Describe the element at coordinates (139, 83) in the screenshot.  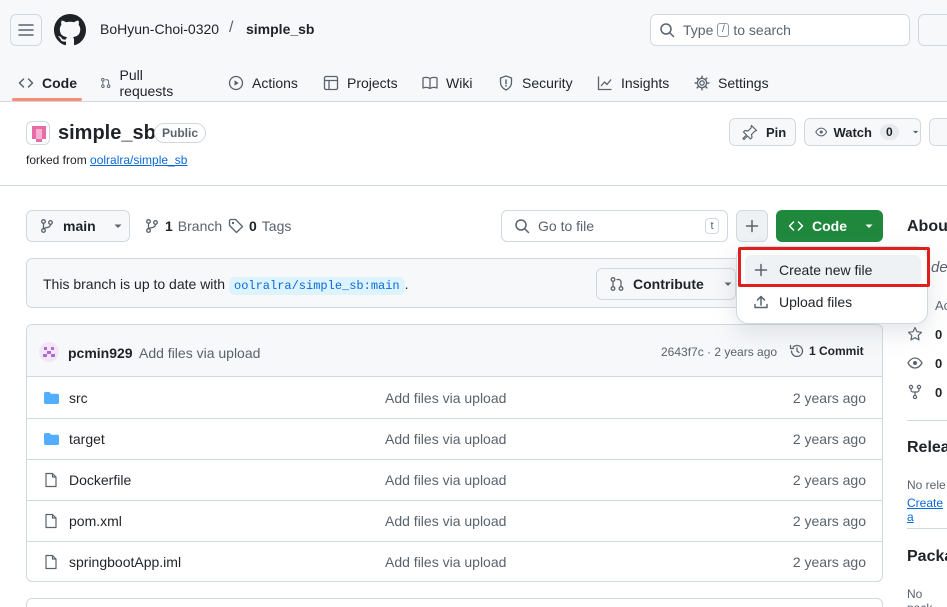
I see `tab-pull-requests: Pull requests` at that location.